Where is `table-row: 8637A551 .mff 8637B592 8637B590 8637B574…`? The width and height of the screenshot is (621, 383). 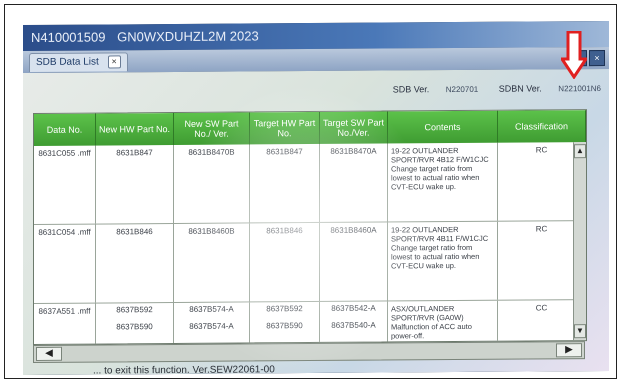
table-row: 8637A551 .mff 8637B592 8637B590 8637B574… is located at coordinates (310, 322).